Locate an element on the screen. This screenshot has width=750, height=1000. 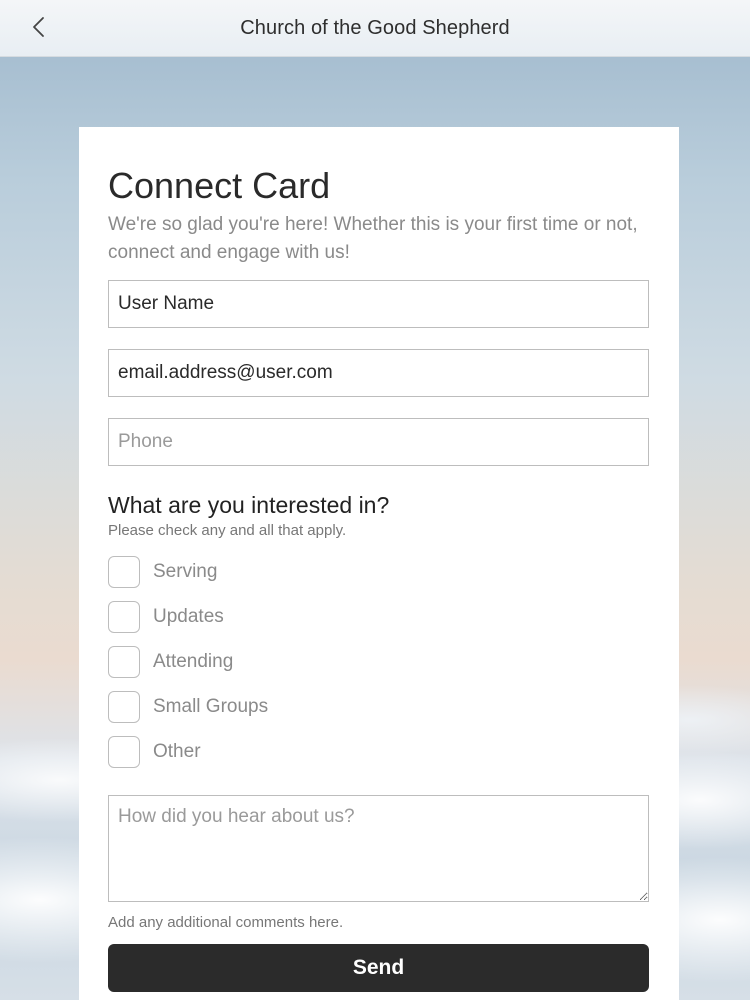
navigation-bar: Church of the Good Shepherd is located at coordinates (375, 28).